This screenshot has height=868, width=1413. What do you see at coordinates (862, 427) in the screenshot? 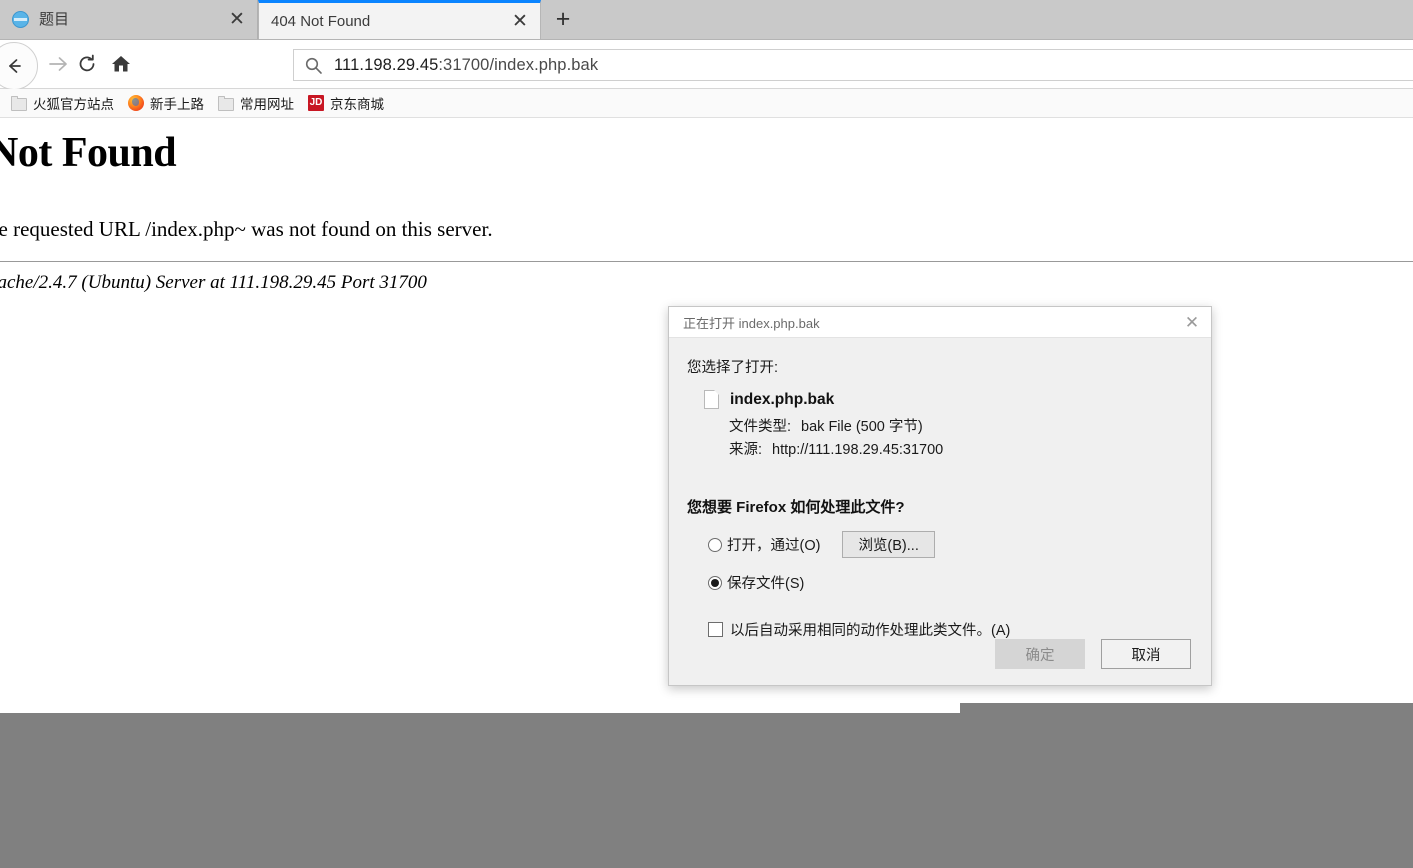
I see `file-type-value: bak File (500 字节)` at bounding box center [862, 427].